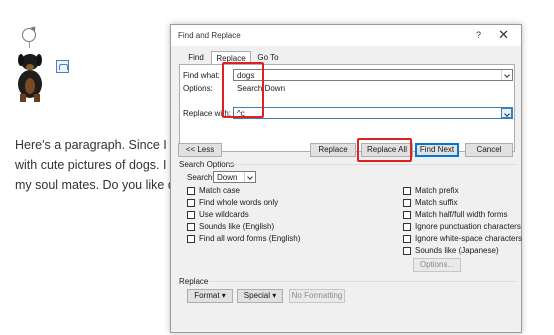  What do you see at coordinates (227, 177) in the screenshot?
I see `search-direction-value: Down` at bounding box center [227, 177].